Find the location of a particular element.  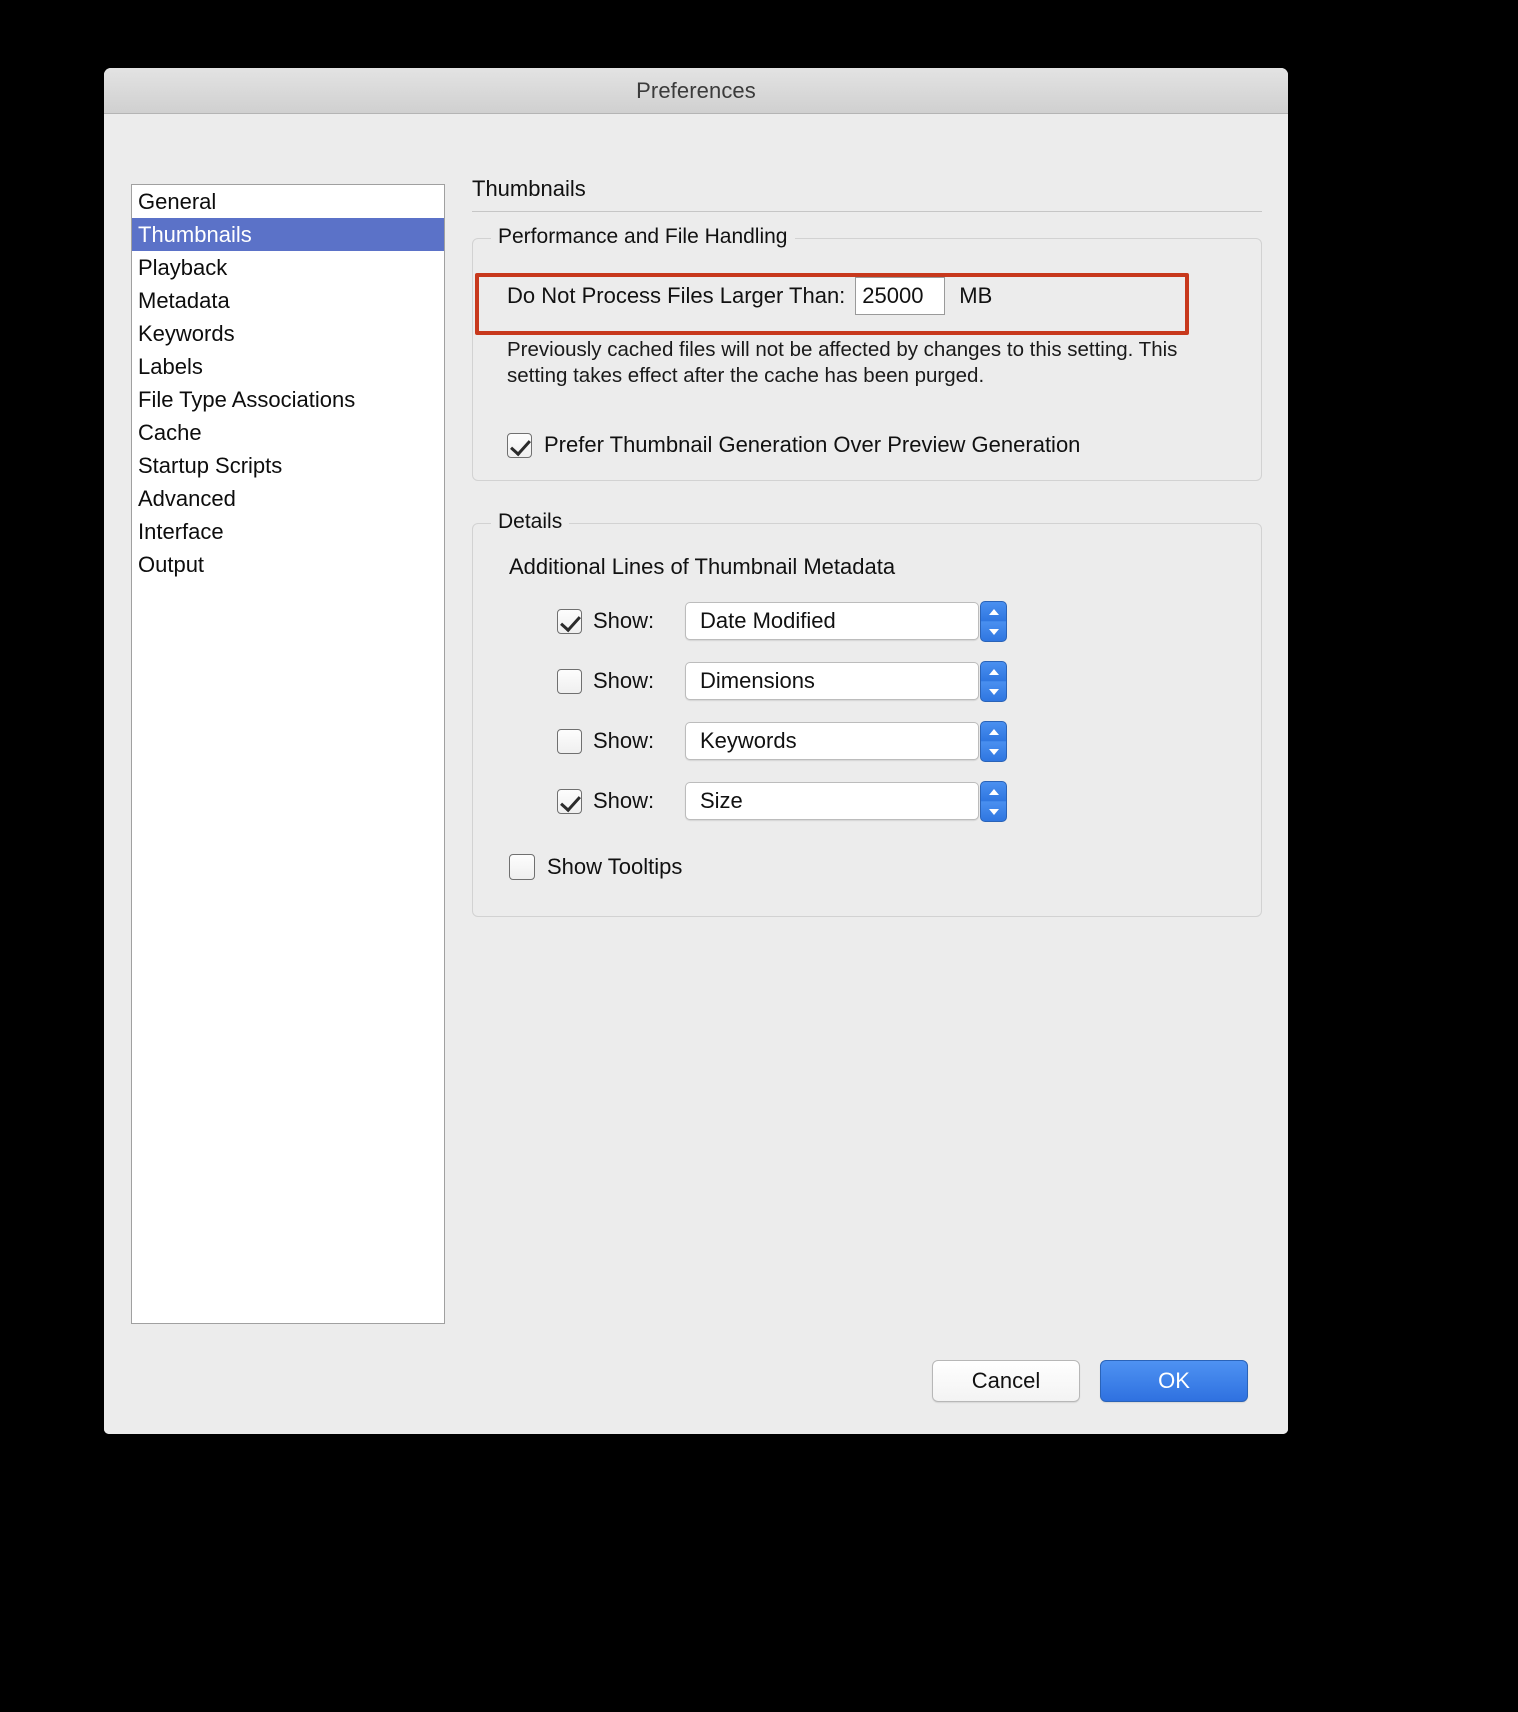

file-size-limit-input is located at coordinates (900, 296).